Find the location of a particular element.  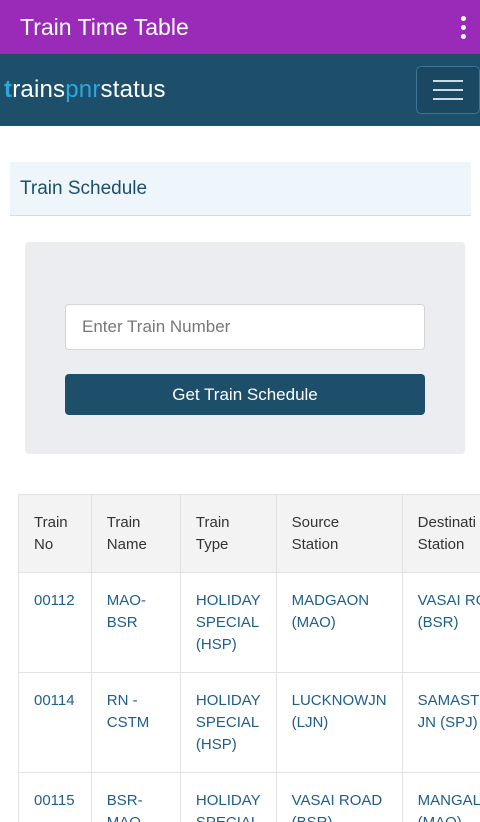

header-train-no: Train No is located at coordinates (55, 533).